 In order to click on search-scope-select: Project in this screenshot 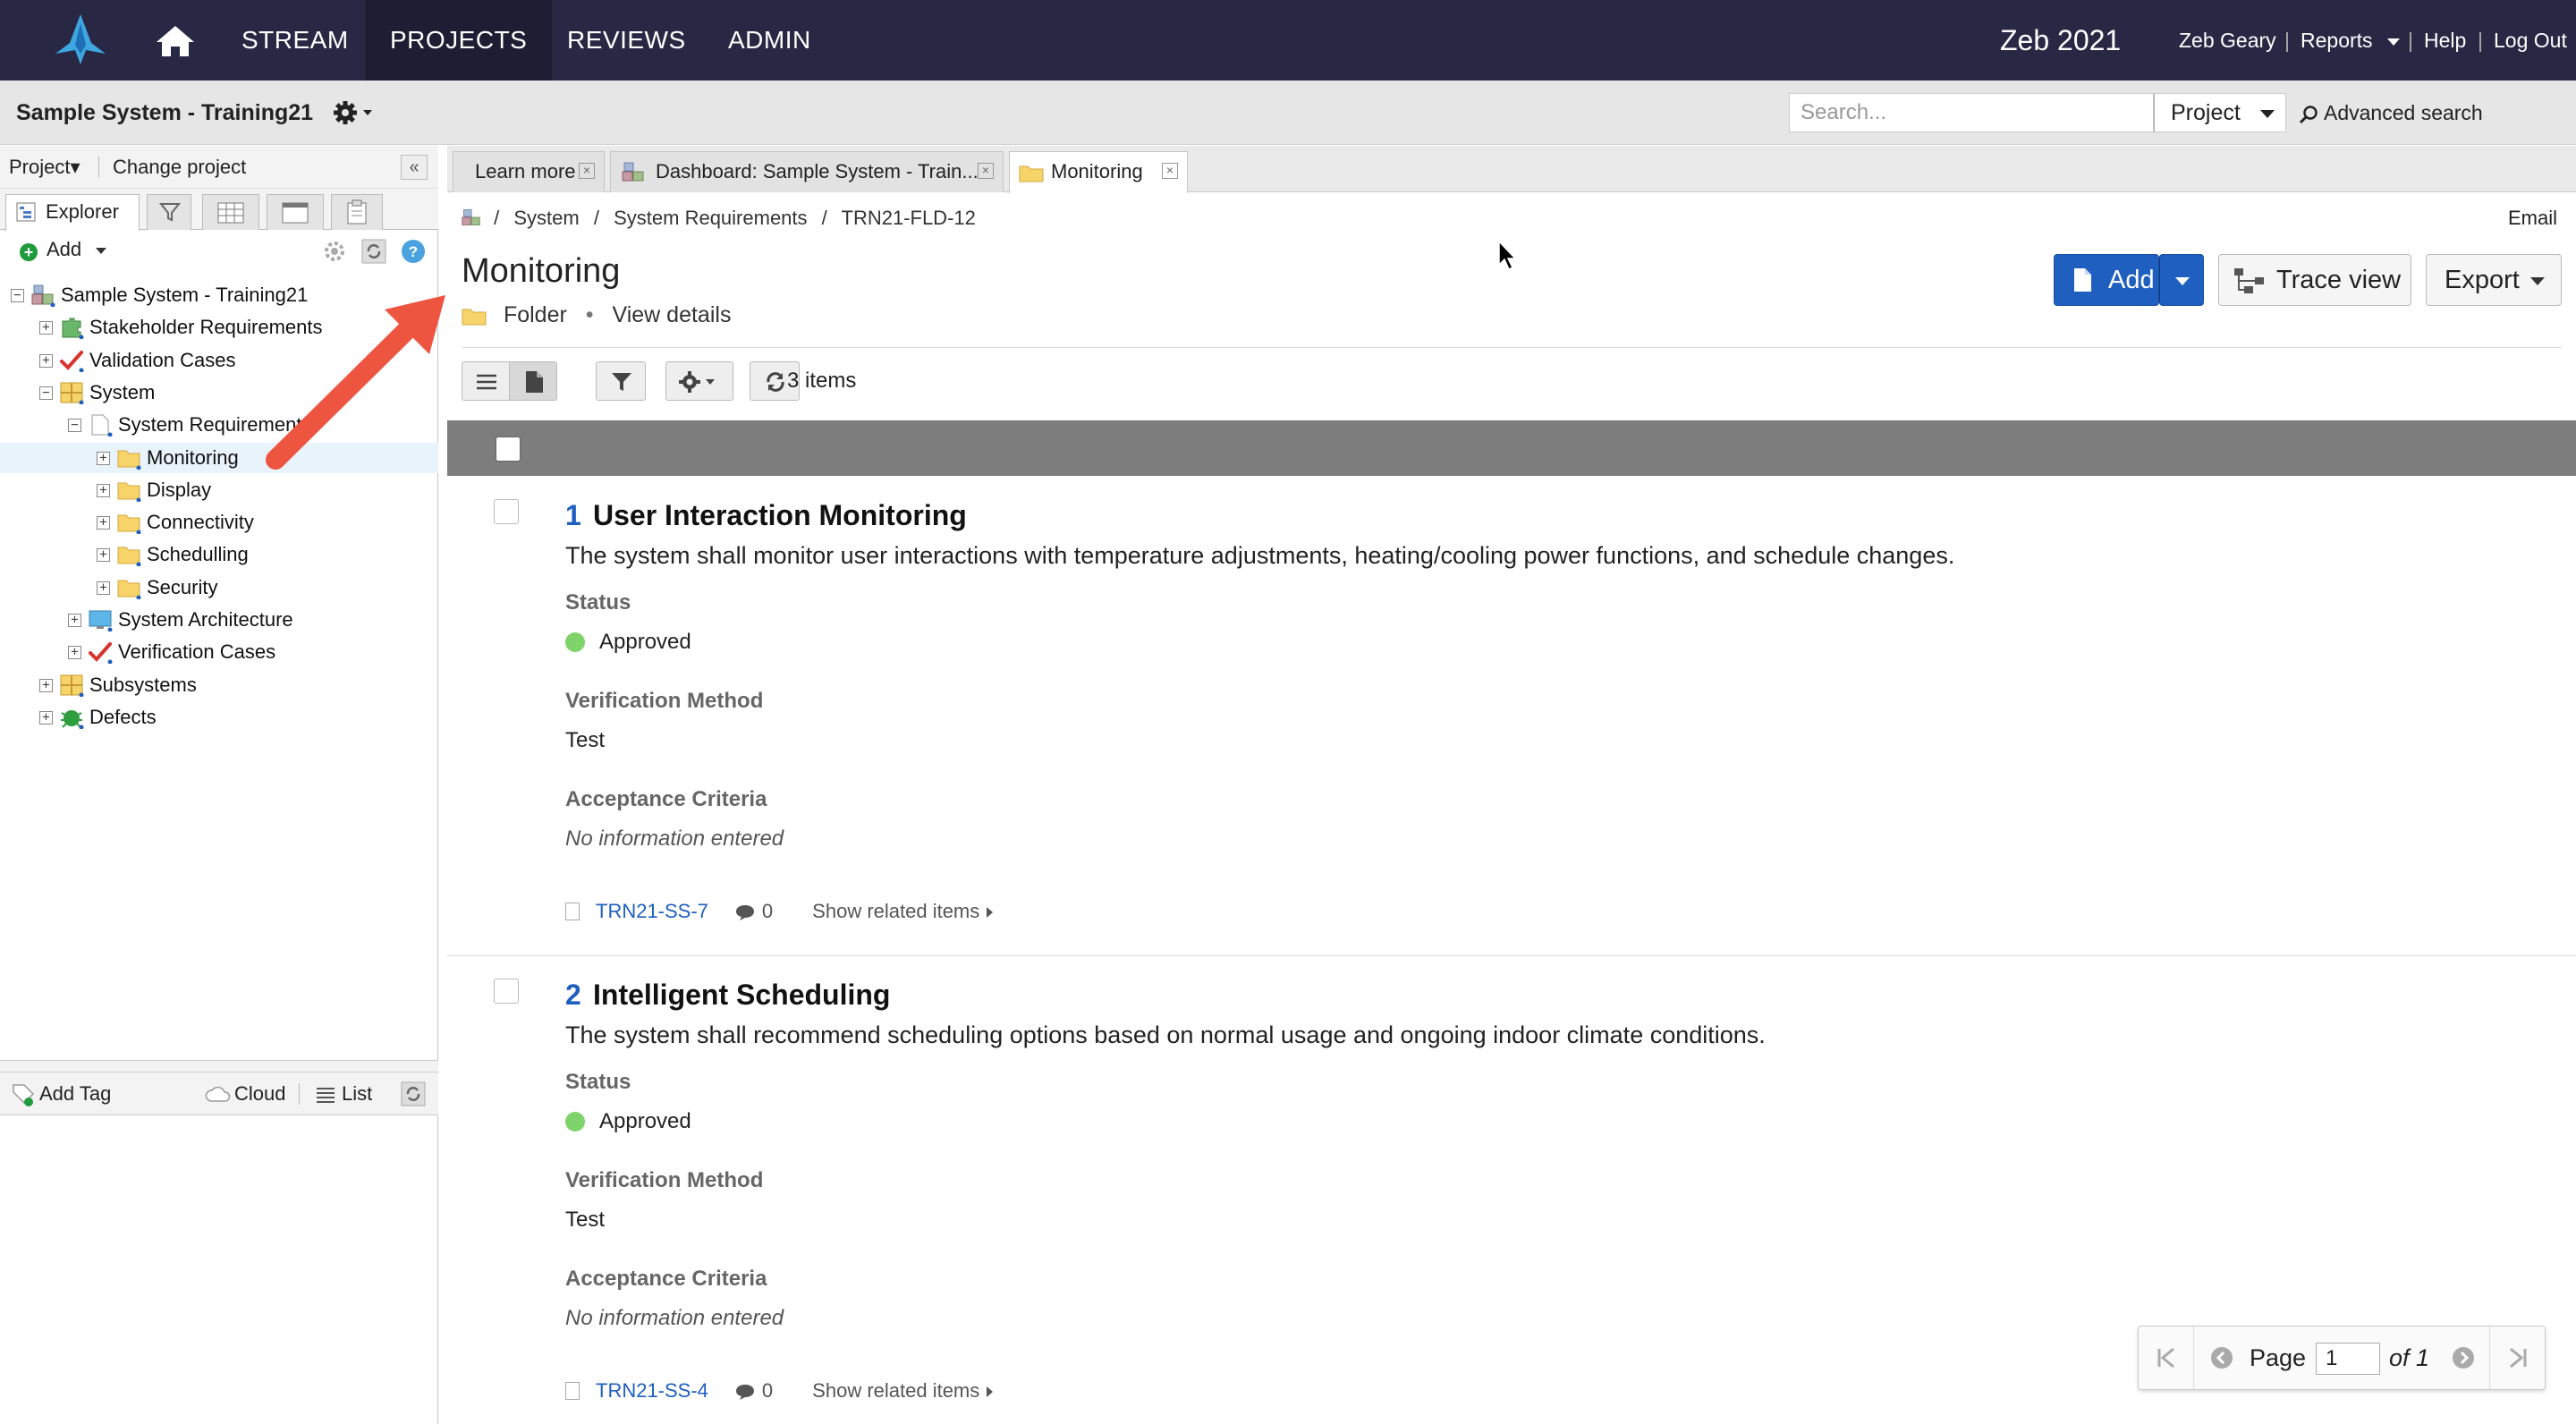, I will do `click(2220, 112)`.